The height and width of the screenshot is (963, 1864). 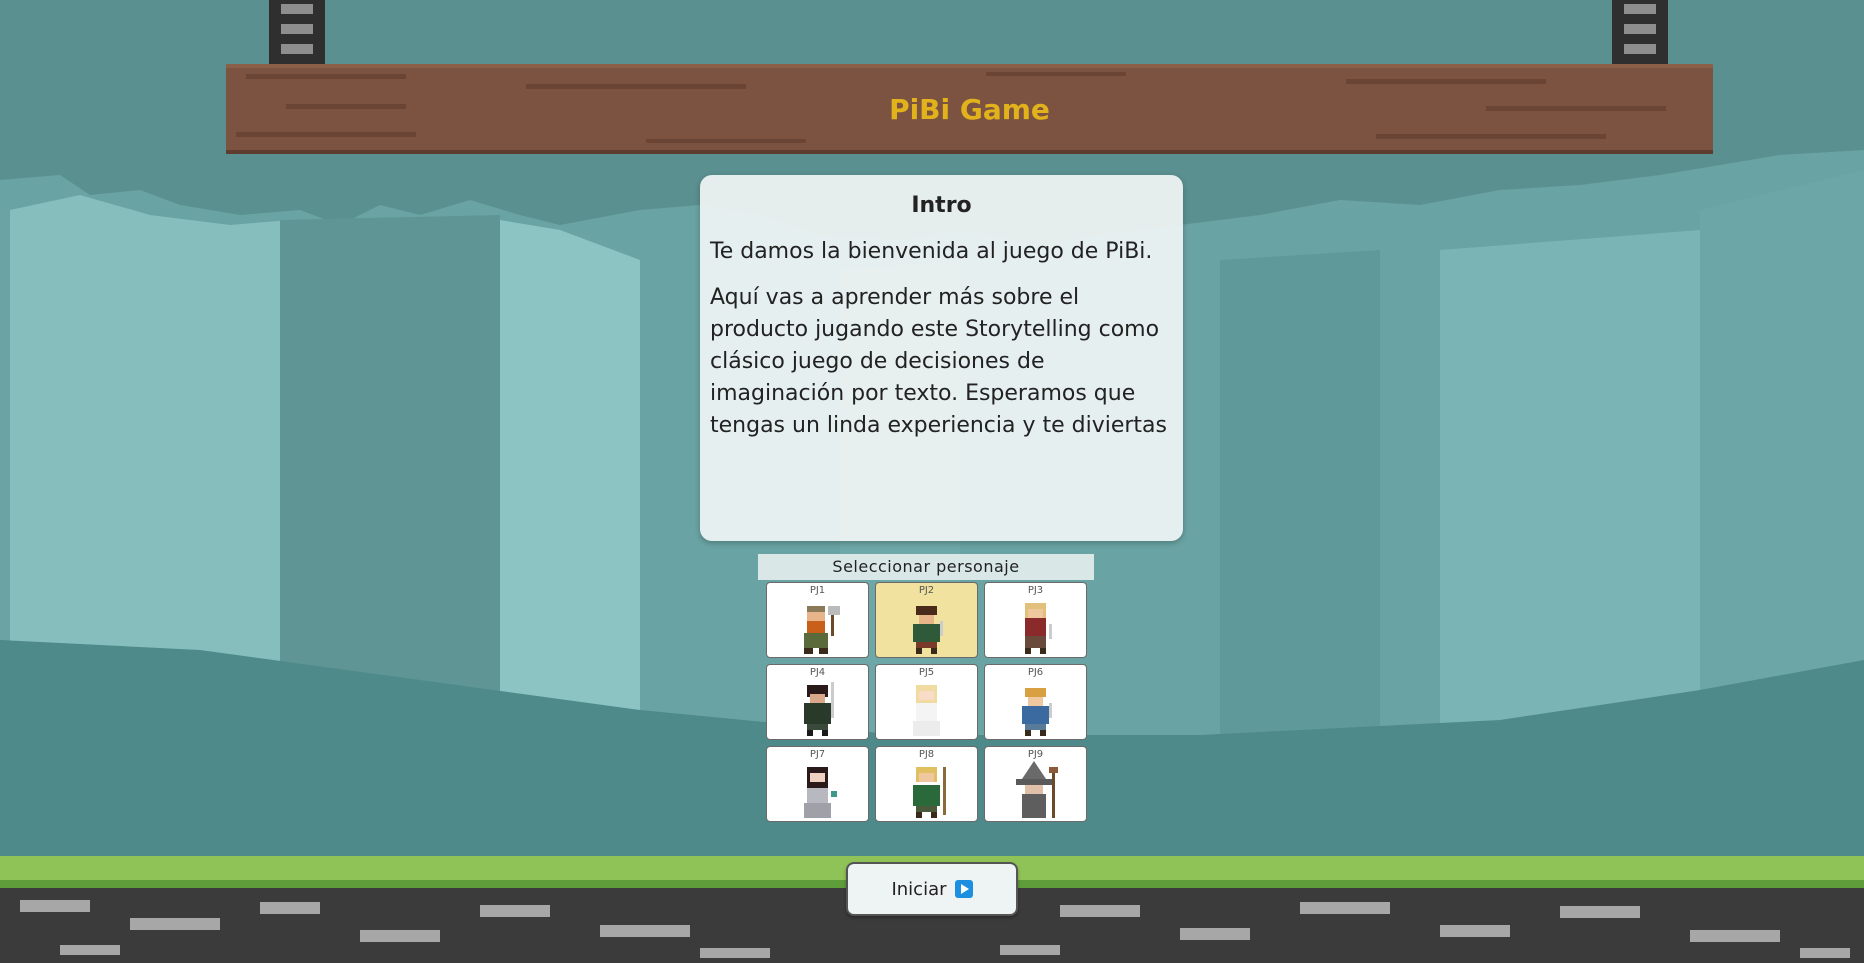 I want to click on character-label: PJ4, so click(x=817, y=672).